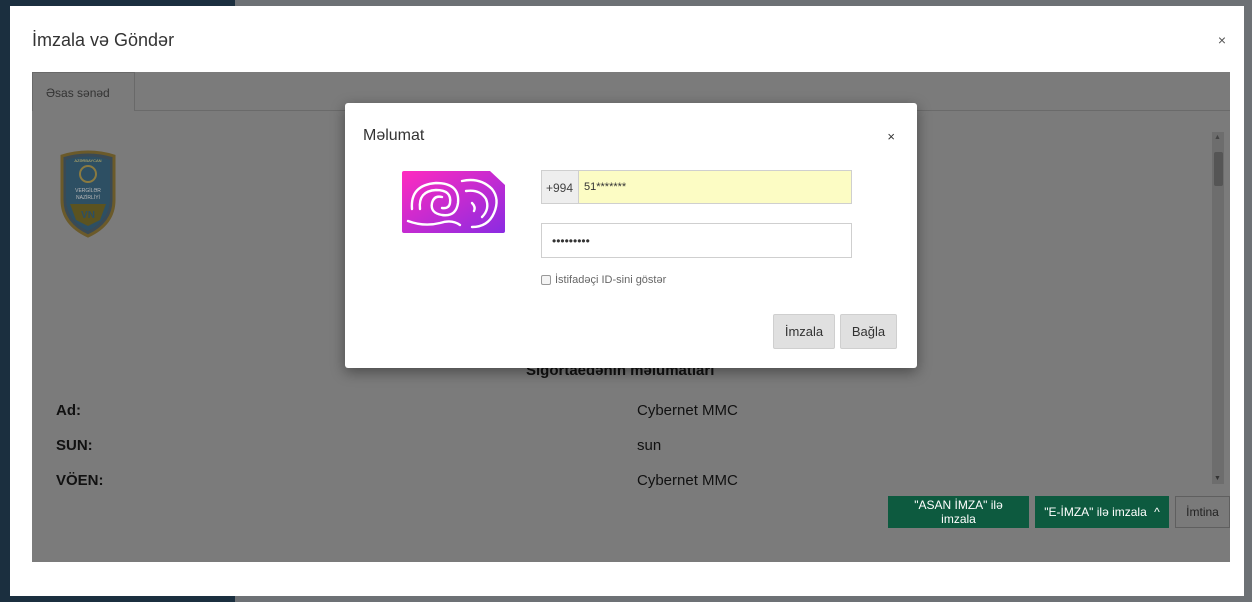  I want to click on dialog-title: İmzala və Göndər, so click(103, 40).